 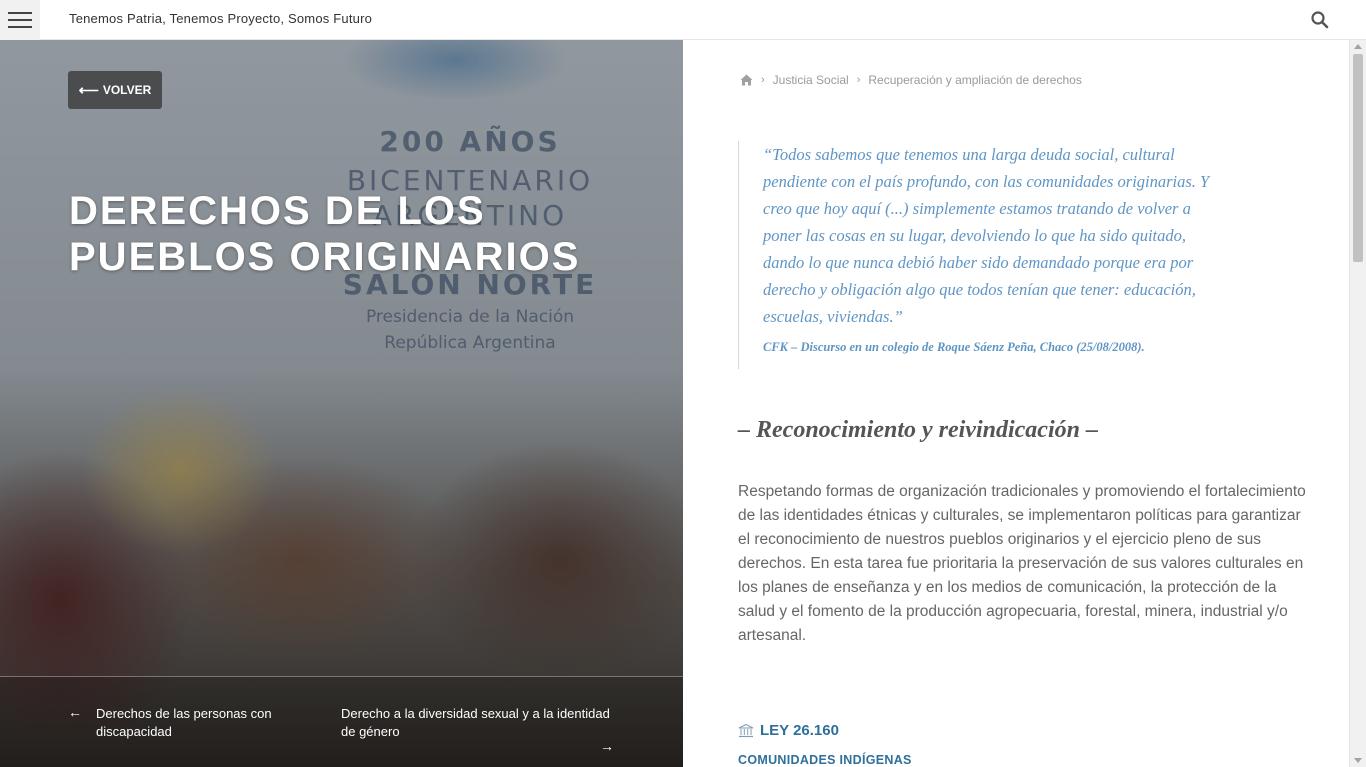 What do you see at coordinates (20, 13) in the screenshot?
I see `hamburger-icon` at bounding box center [20, 13].